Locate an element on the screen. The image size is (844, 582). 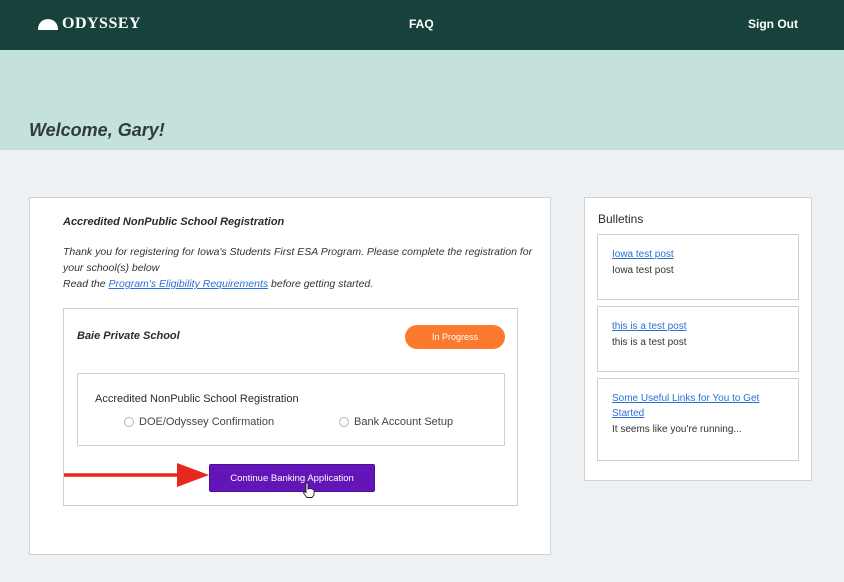
bulletins-title: Bulletins is located at coordinates (621, 219).